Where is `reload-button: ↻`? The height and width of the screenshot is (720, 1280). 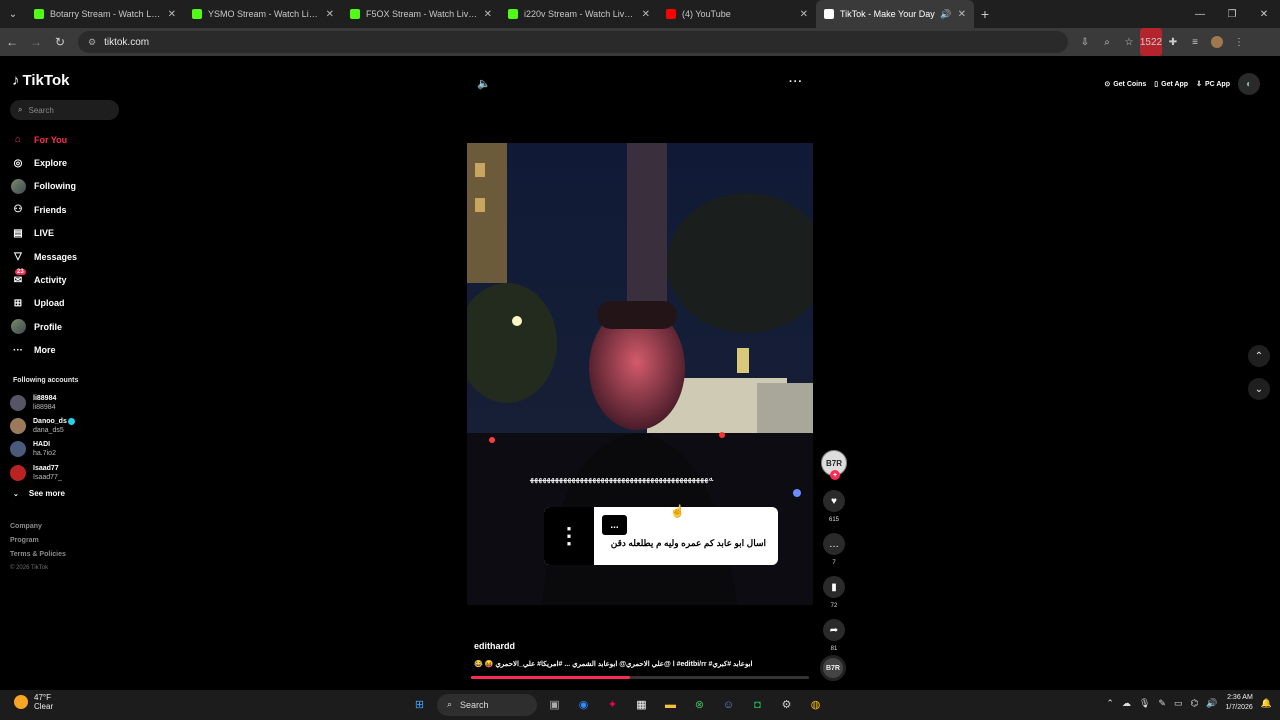
reload-button: ↻ is located at coordinates (60, 42).